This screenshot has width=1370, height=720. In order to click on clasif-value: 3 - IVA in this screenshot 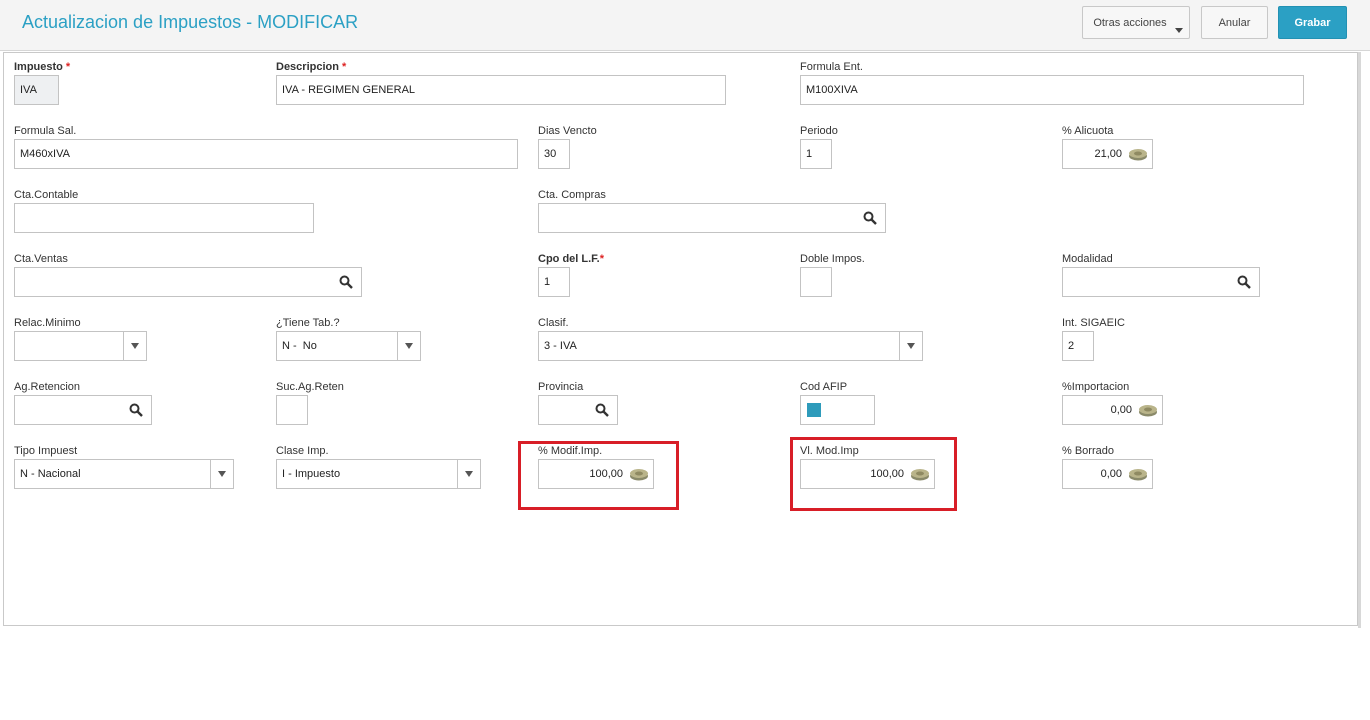, I will do `click(560, 346)`.